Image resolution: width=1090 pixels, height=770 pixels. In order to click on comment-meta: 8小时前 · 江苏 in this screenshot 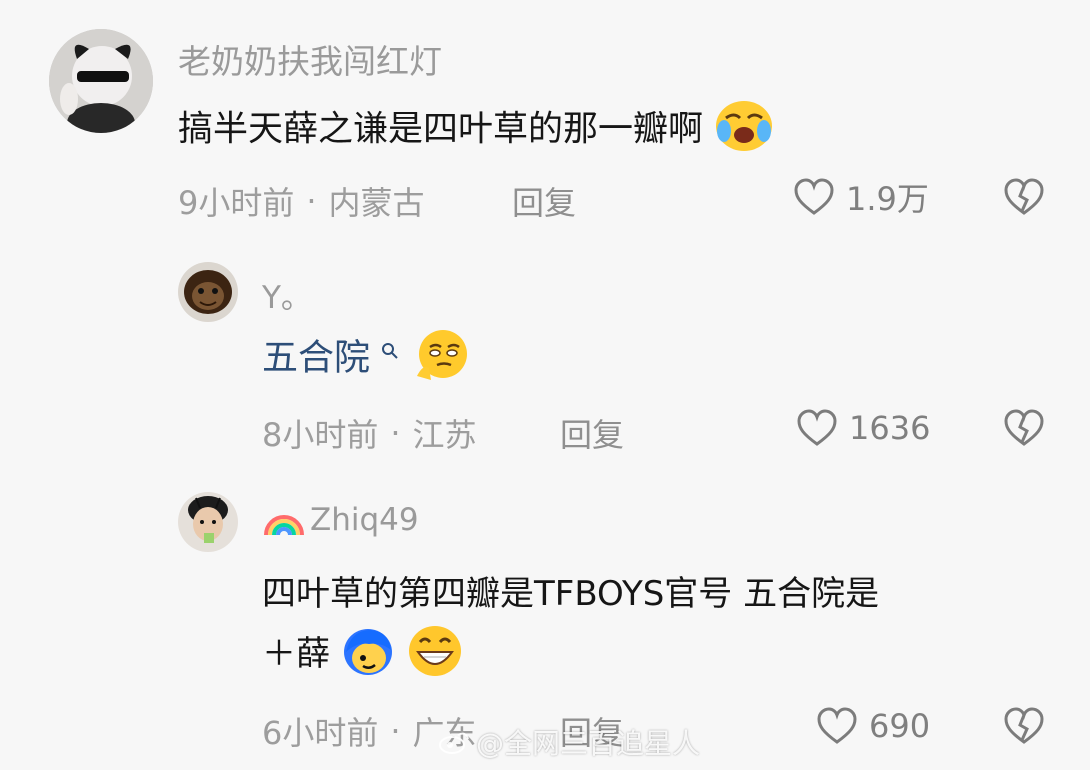, I will do `click(369, 433)`.